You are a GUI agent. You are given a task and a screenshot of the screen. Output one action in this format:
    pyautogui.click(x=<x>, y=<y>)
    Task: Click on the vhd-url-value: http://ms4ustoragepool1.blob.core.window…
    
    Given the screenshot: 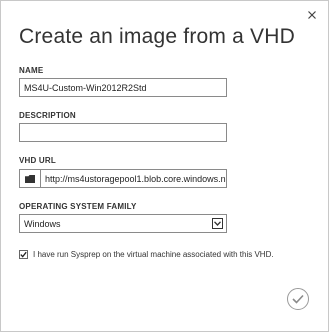 What is the action you would take?
    pyautogui.click(x=135, y=178)
    